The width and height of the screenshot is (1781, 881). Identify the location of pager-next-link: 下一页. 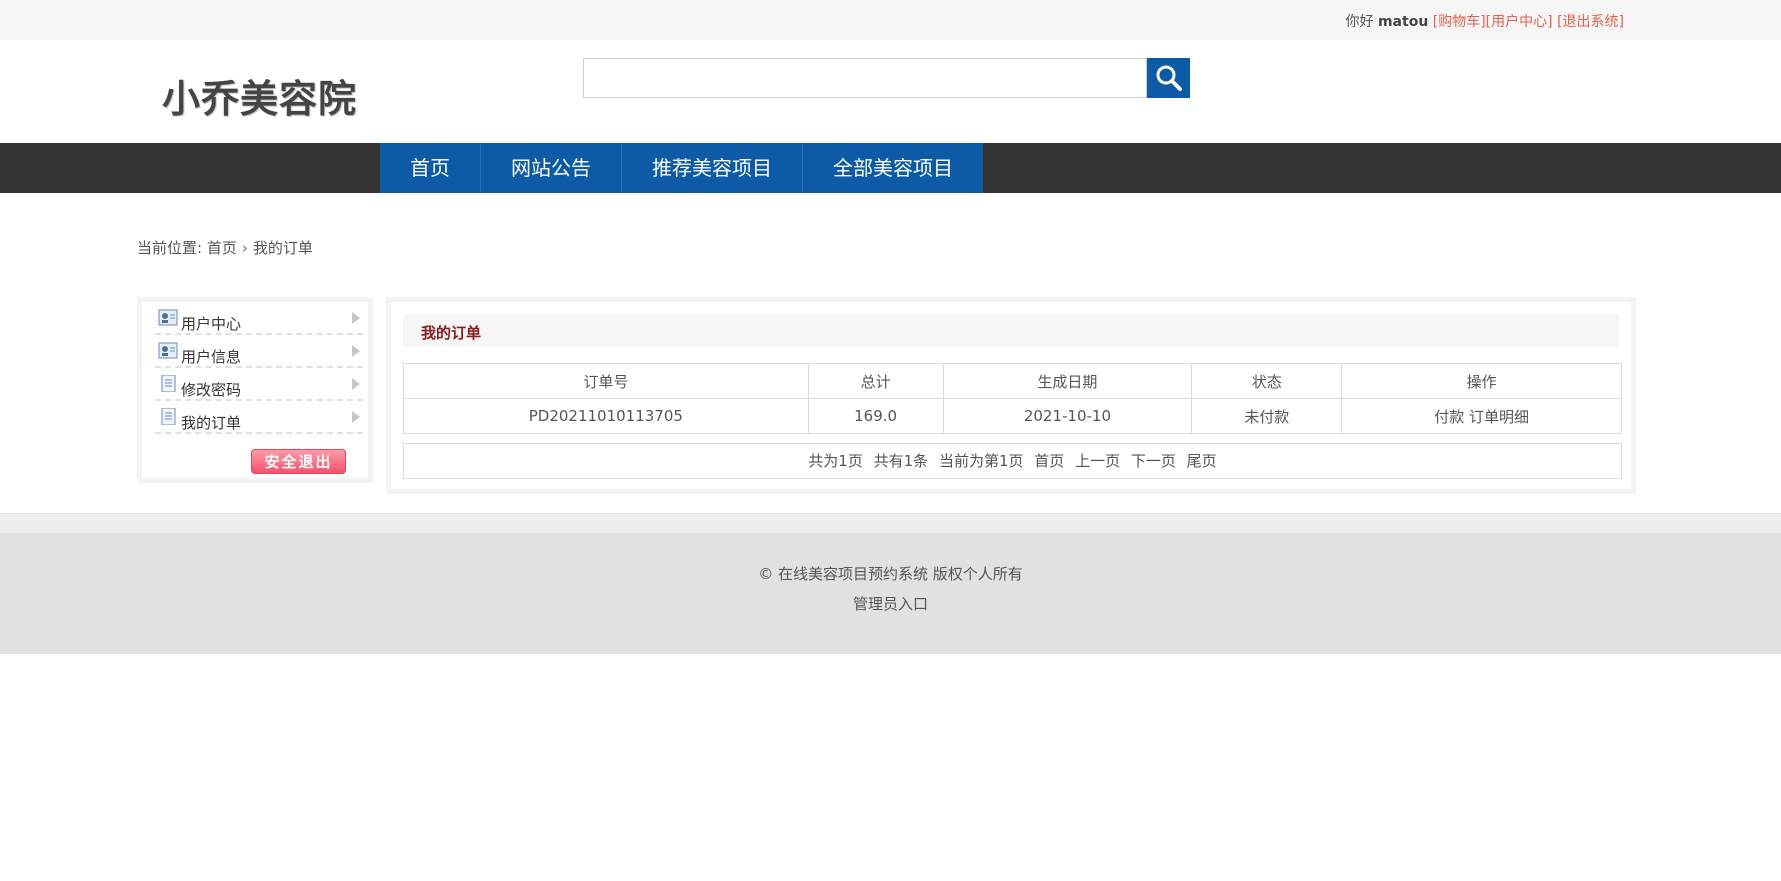
(1153, 461).